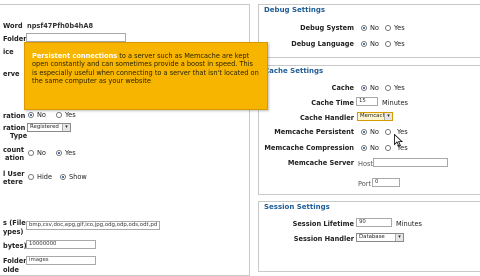 The image size is (480, 276). What do you see at coordinates (14, 174) in the screenshot?
I see `user-label-1: l User` at bounding box center [14, 174].